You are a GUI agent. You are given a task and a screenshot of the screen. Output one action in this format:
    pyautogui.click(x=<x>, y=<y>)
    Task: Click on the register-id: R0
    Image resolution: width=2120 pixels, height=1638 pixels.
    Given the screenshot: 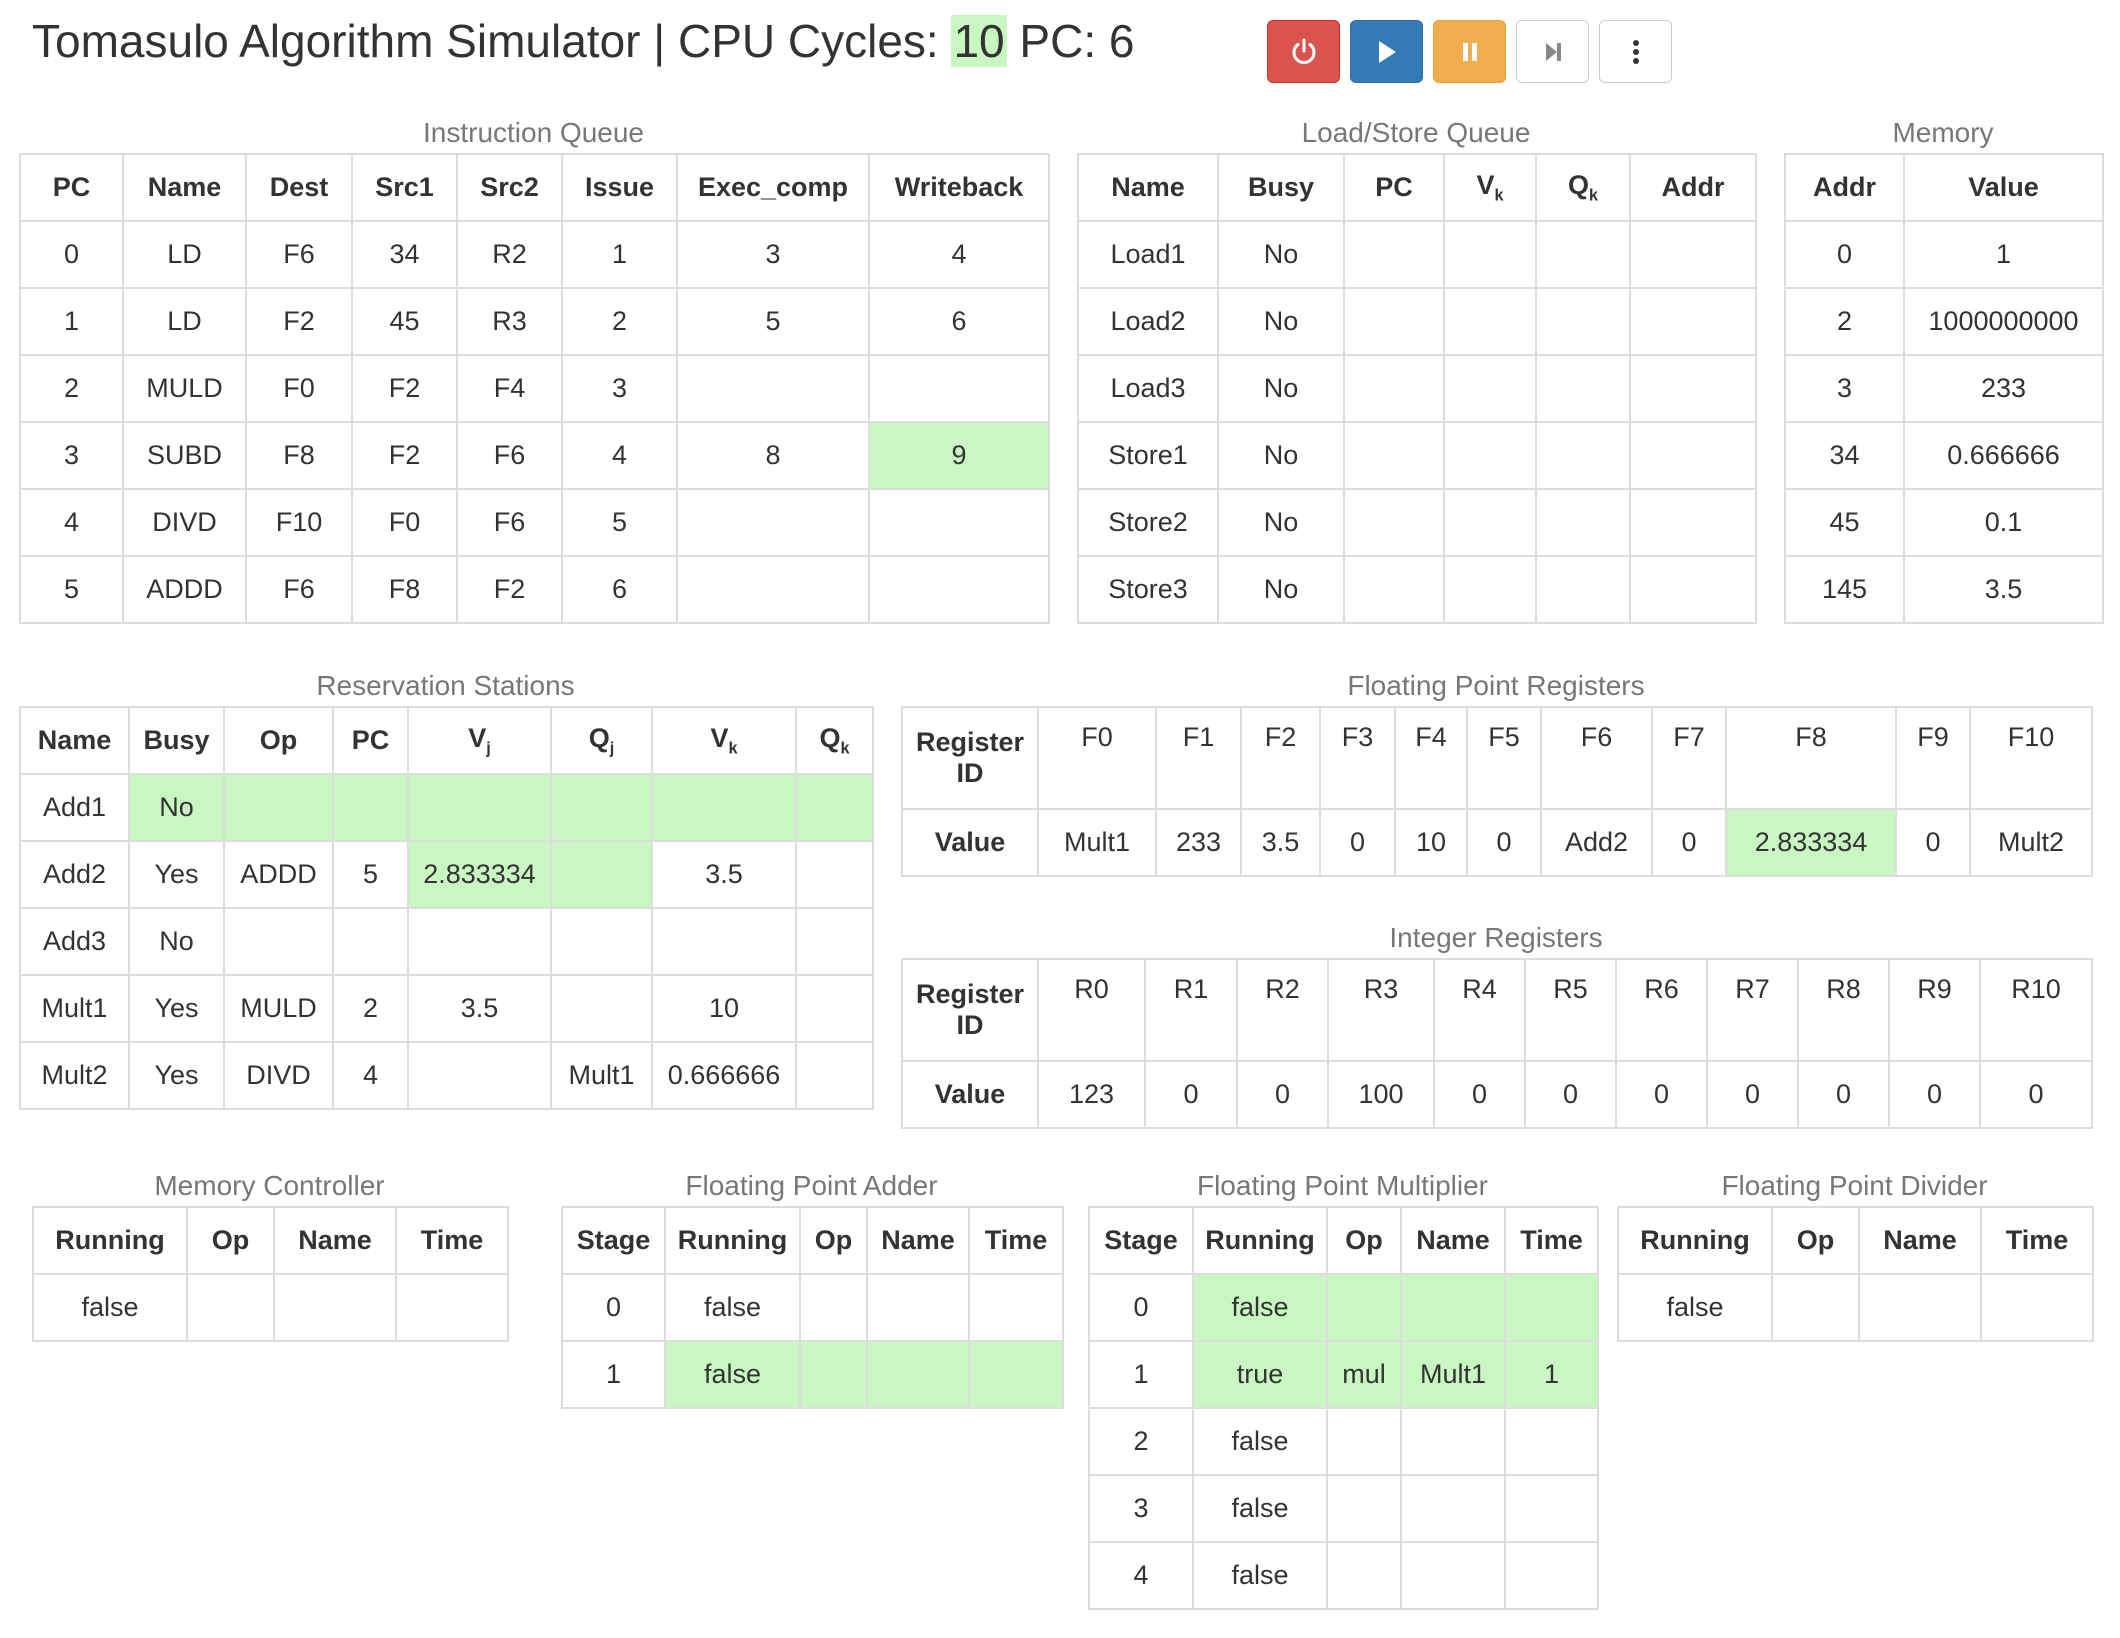 What is the action you would take?
    pyautogui.click(x=1091, y=1010)
    